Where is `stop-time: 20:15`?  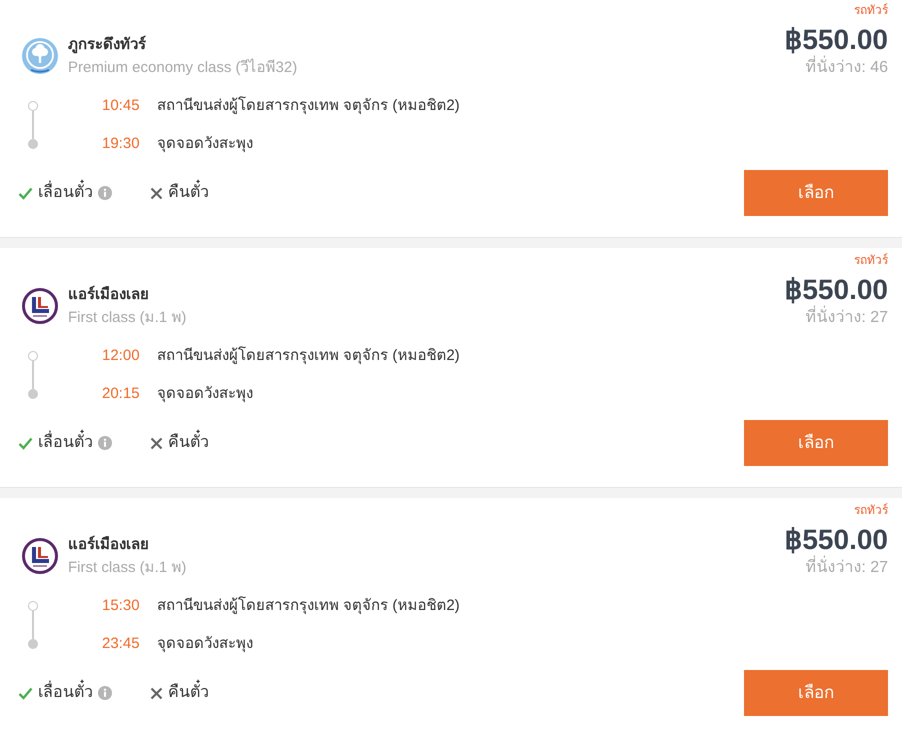 stop-time: 20:15 is located at coordinates (121, 394).